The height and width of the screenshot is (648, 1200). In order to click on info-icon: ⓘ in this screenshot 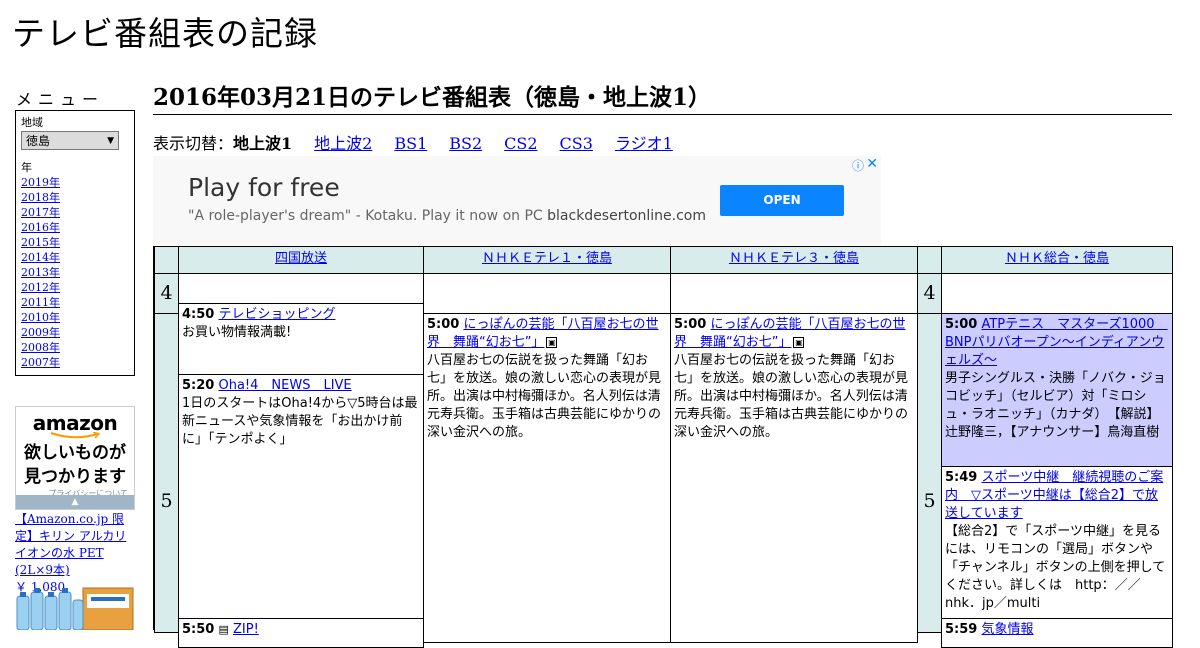, I will do `click(858, 165)`.